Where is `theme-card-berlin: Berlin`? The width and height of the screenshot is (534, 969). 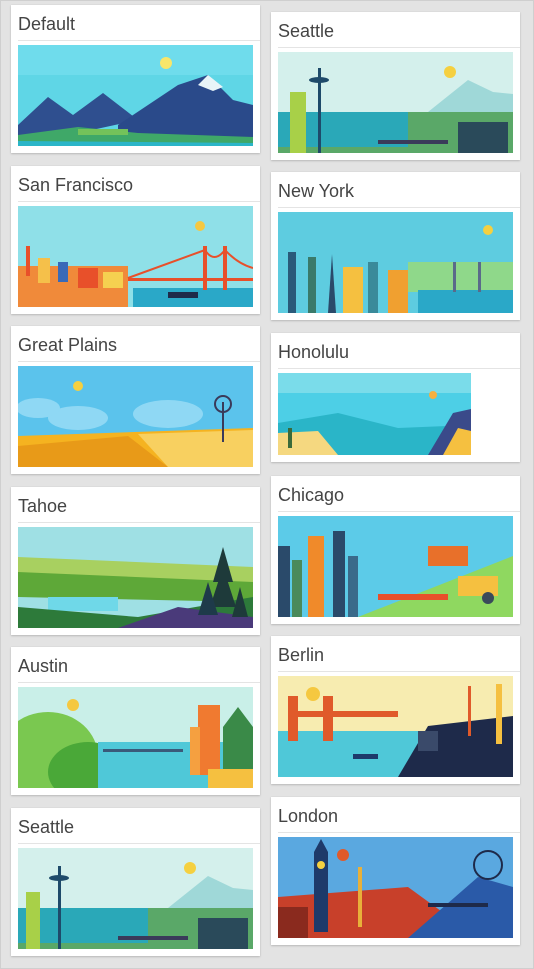
theme-card-berlin: Berlin is located at coordinates (395, 710).